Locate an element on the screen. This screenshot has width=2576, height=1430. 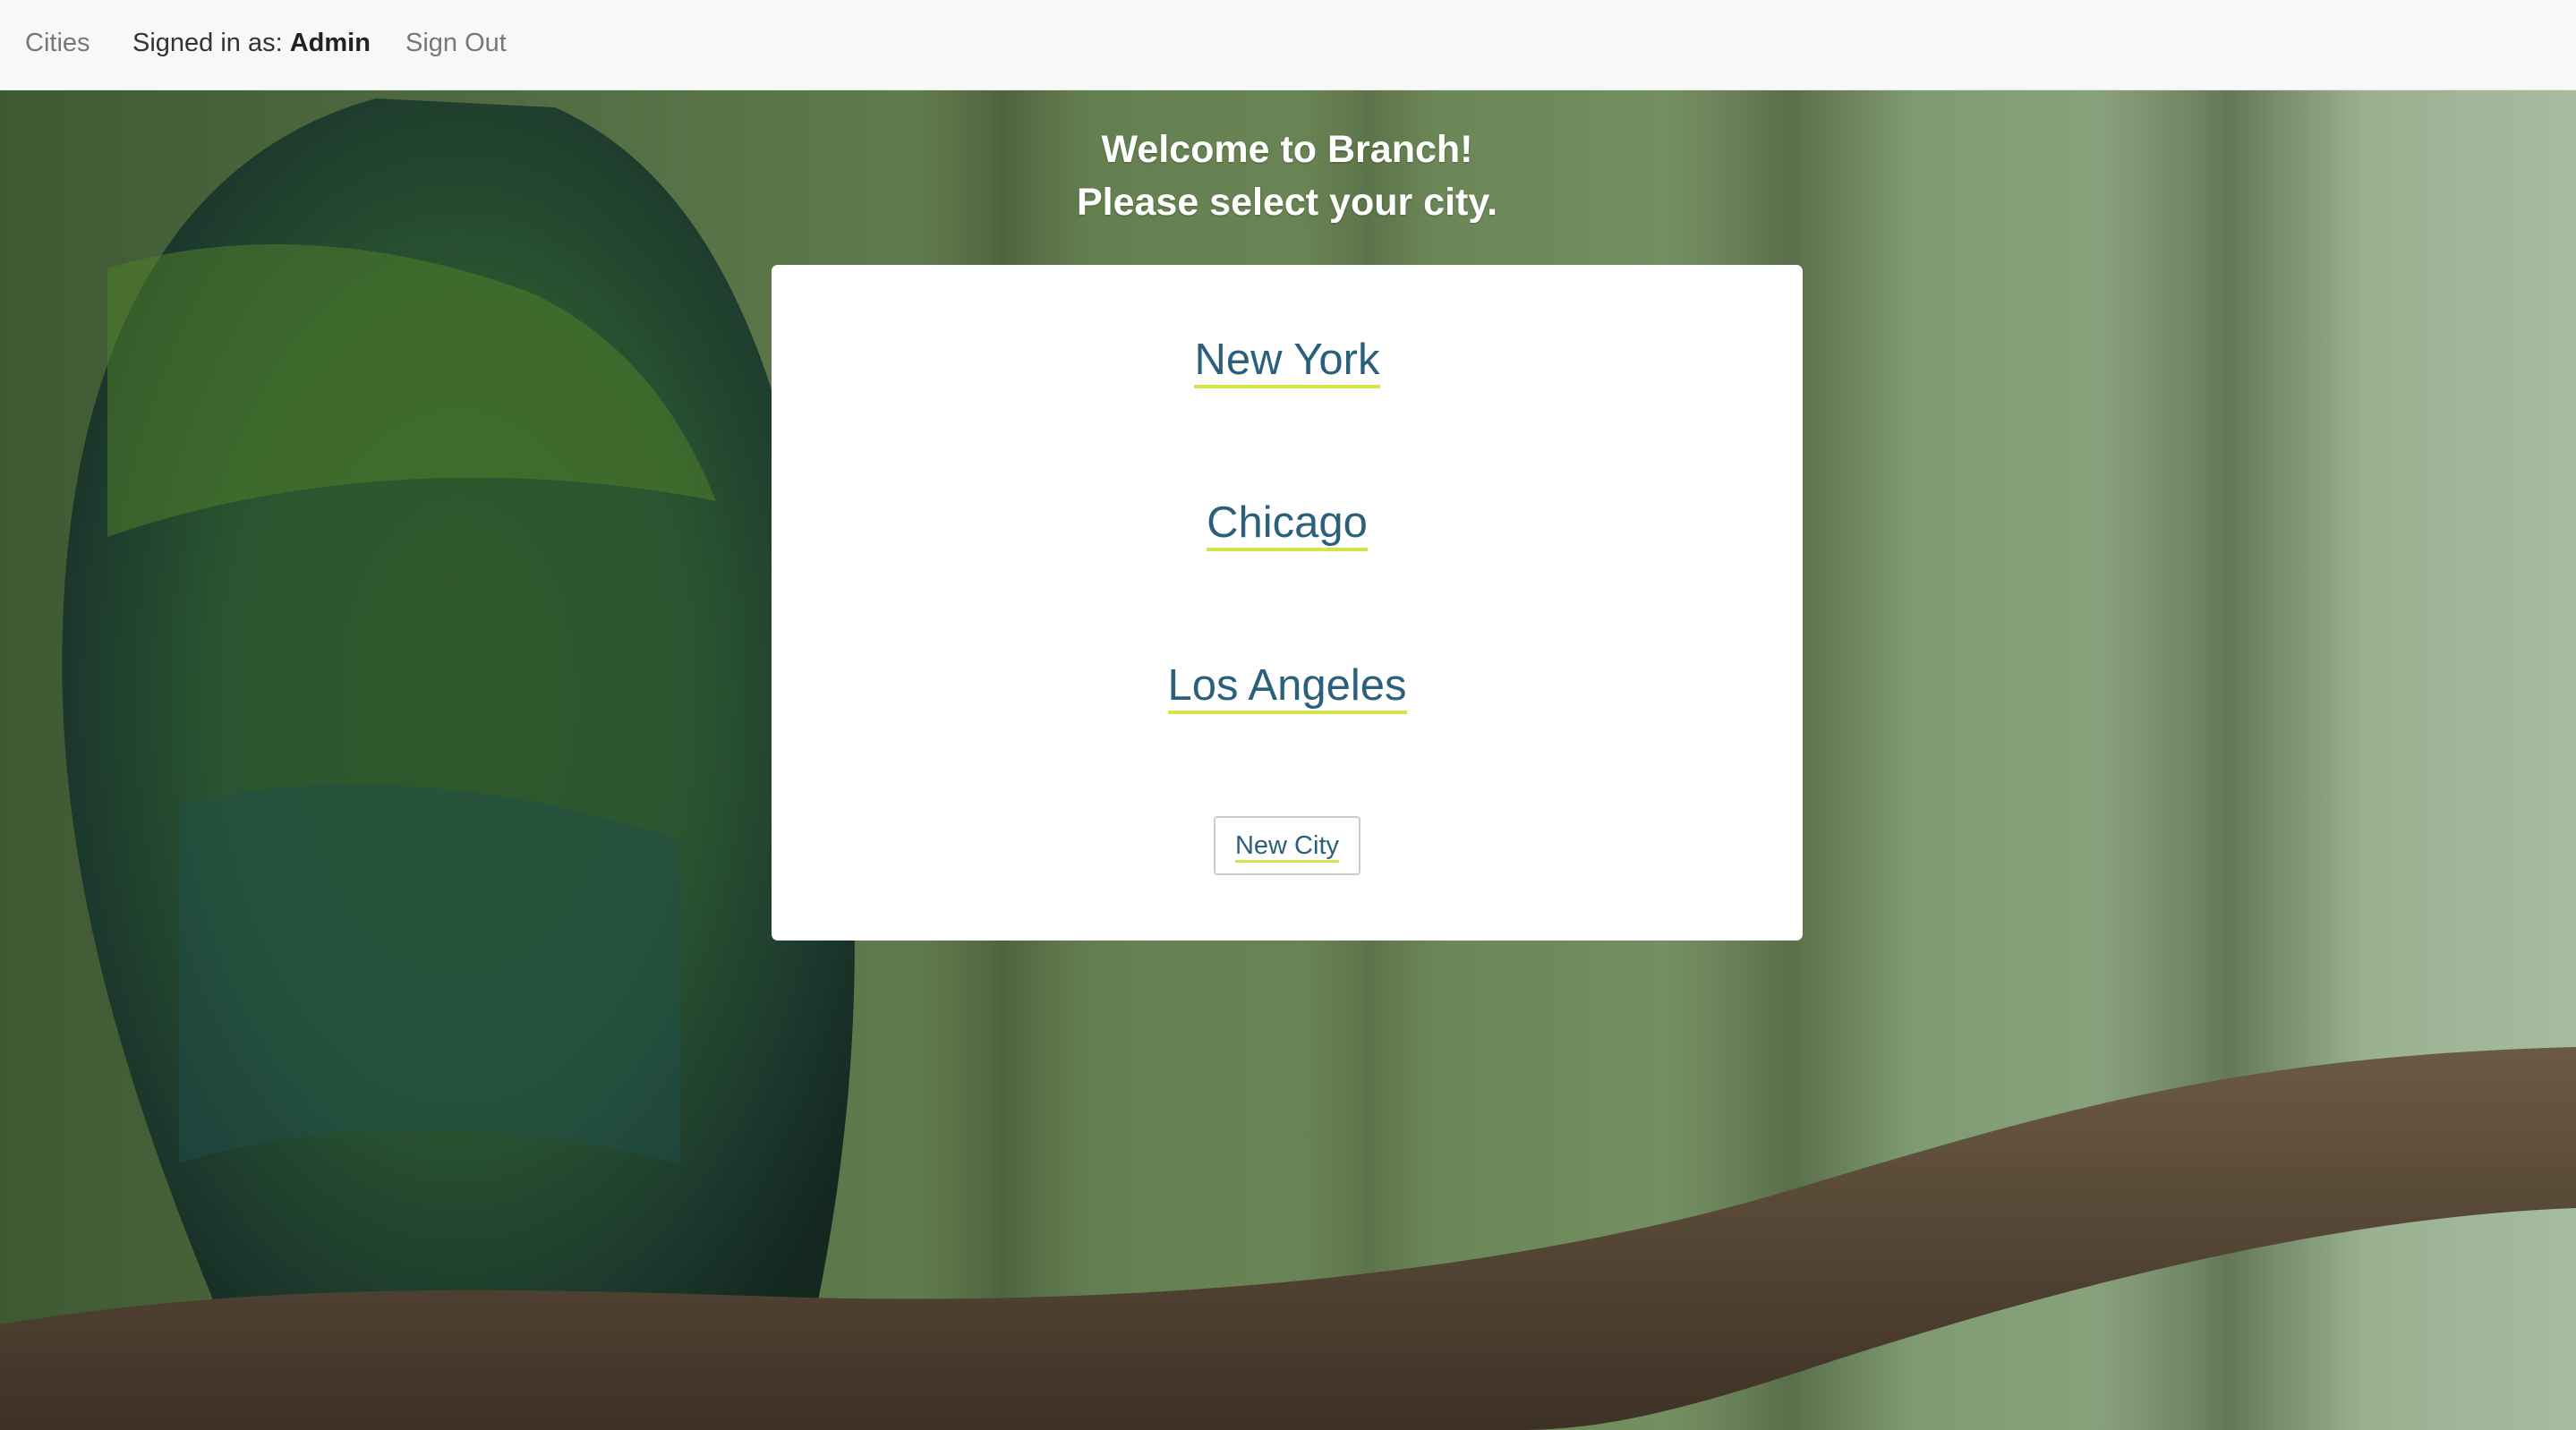
welcome-title: Welcome to Branch! is located at coordinates (1287, 150).